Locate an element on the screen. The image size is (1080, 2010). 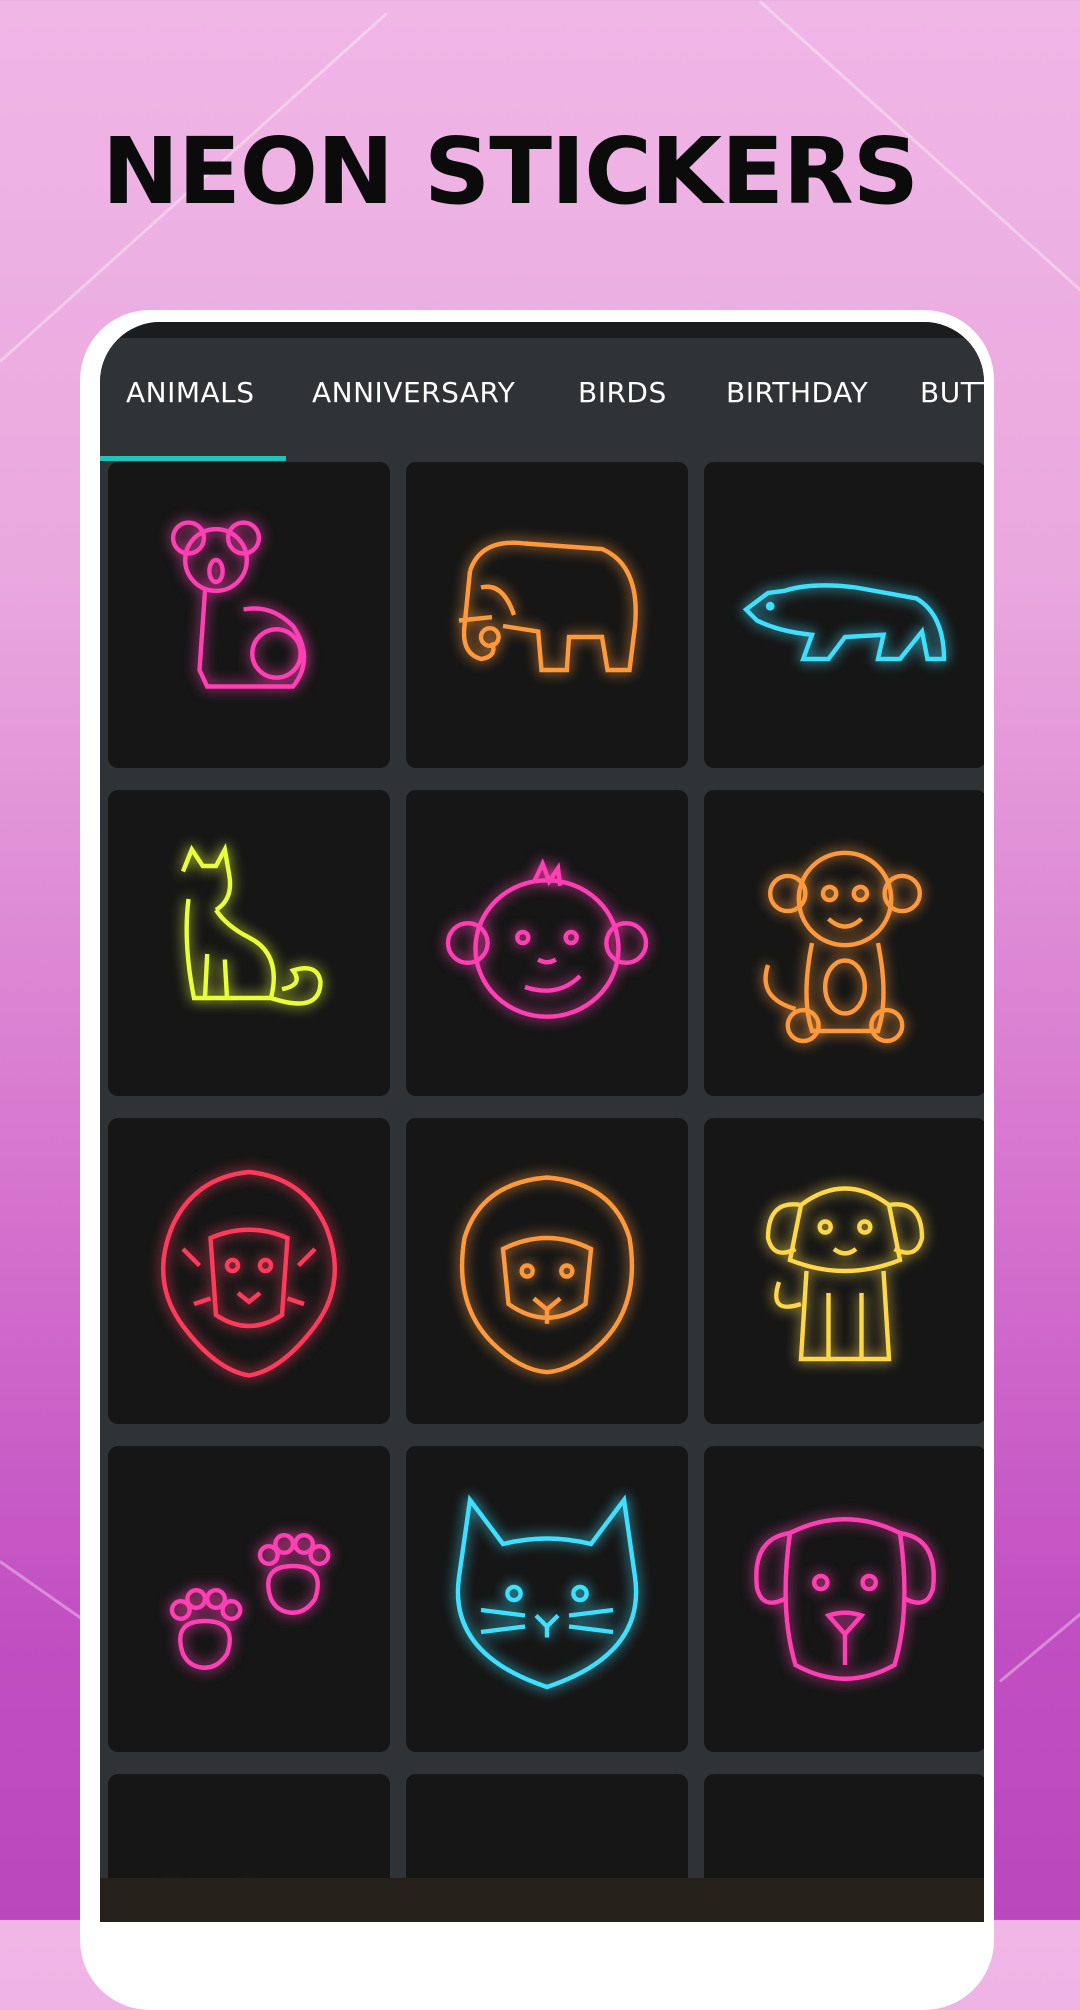
sticker-tile-cat-sitting is located at coordinates (249, 943).